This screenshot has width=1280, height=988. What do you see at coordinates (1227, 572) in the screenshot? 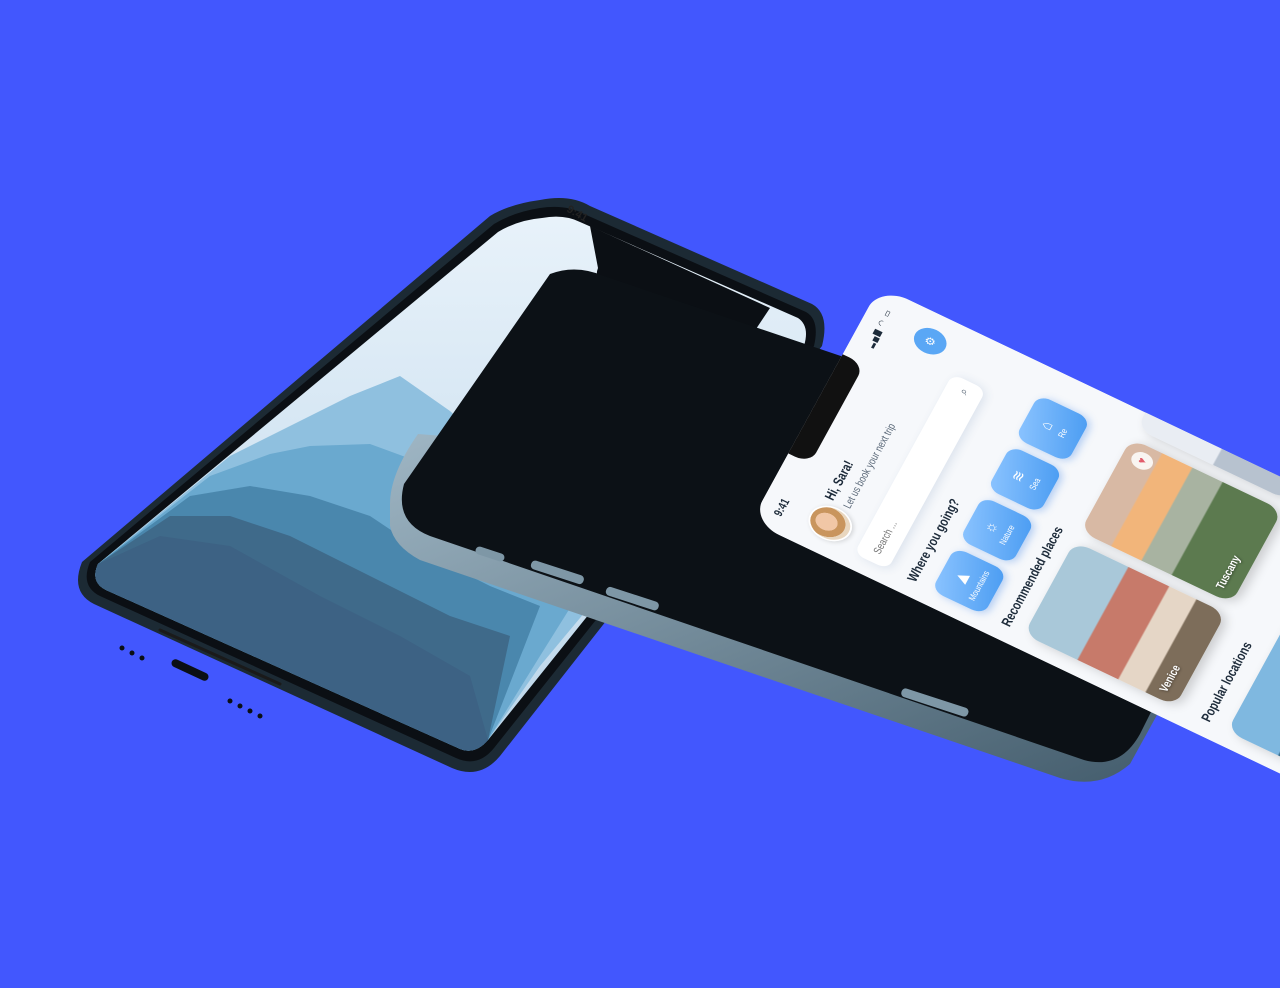
I see `card-label: Tuscany` at bounding box center [1227, 572].